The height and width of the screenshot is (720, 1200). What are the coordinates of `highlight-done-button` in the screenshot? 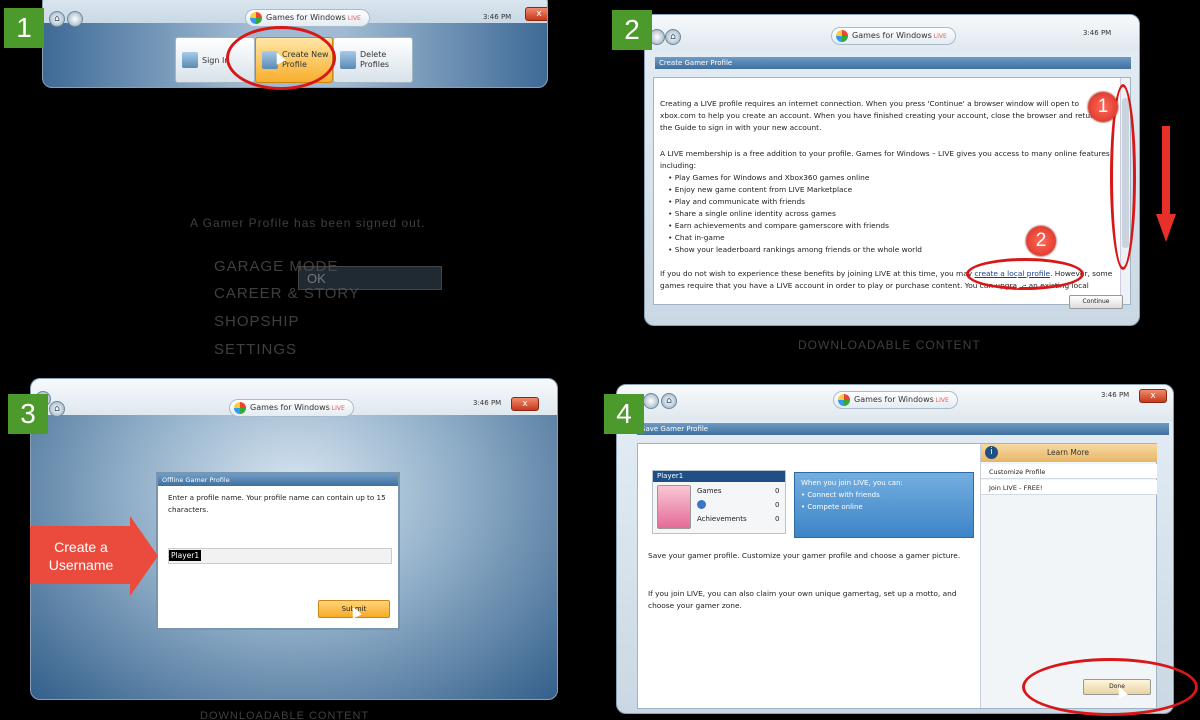 It's located at (1110, 687).